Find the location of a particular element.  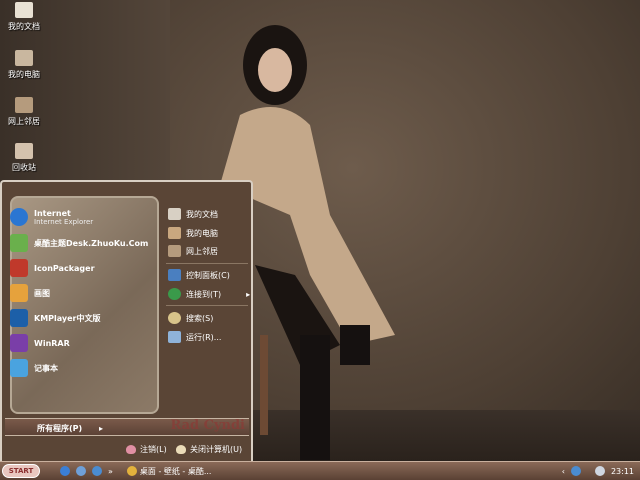

system-tray: ‹ 23:11 is located at coordinates (601, 471).